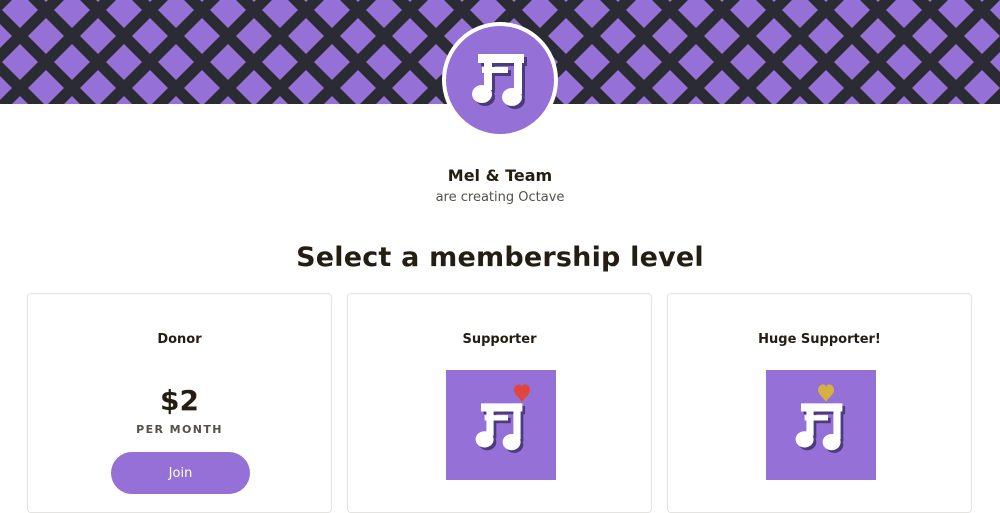 This screenshot has height=513, width=1000. I want to click on tier-name: Supporter, so click(499, 339).